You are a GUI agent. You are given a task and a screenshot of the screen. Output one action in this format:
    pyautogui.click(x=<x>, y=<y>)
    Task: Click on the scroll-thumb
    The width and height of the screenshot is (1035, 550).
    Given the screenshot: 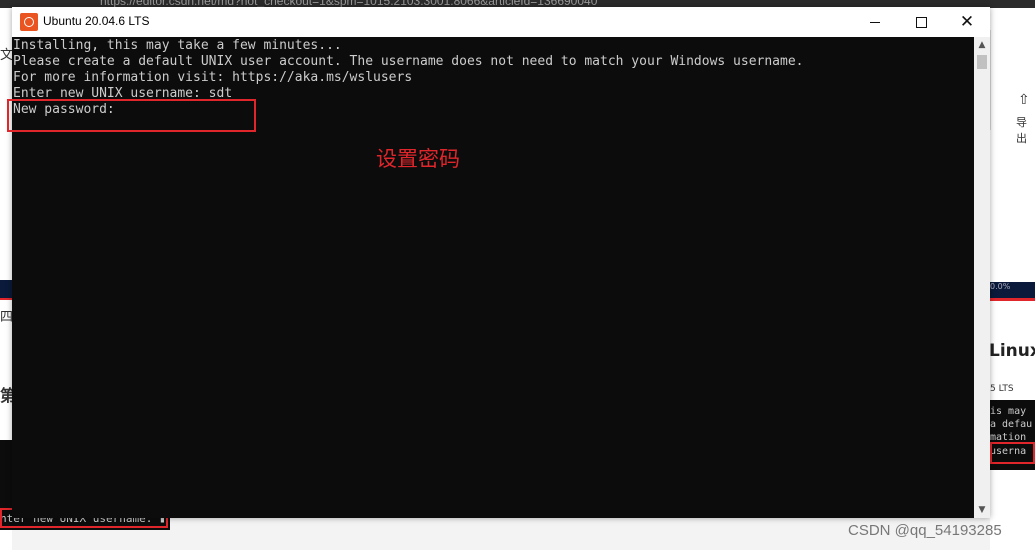 What is the action you would take?
    pyautogui.click(x=982, y=62)
    